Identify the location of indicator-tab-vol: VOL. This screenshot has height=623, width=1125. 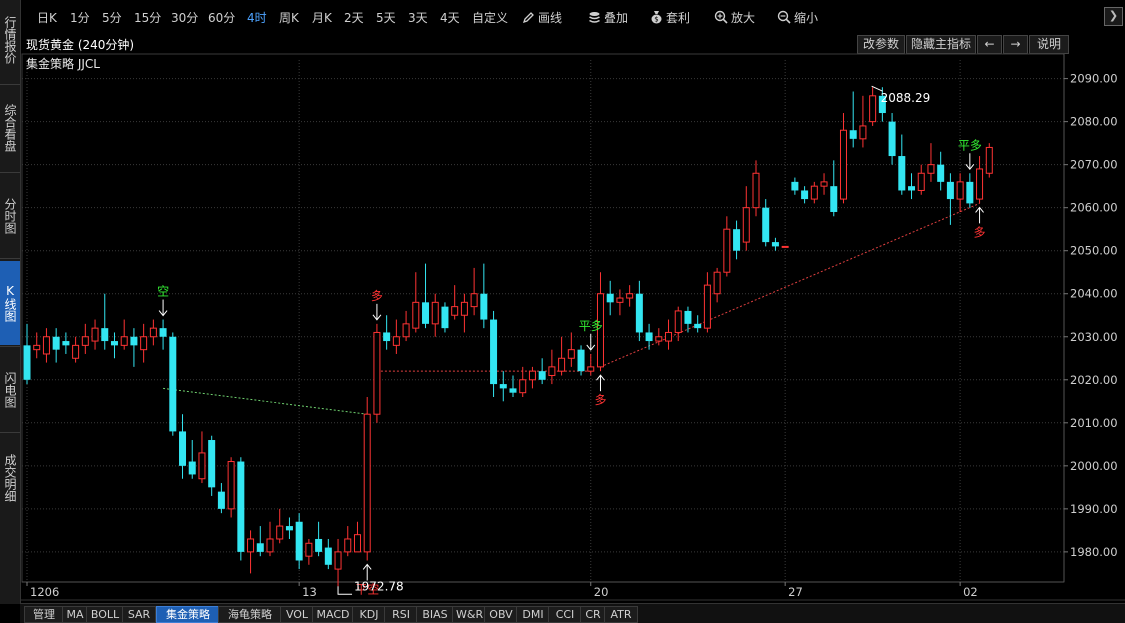
(297, 614).